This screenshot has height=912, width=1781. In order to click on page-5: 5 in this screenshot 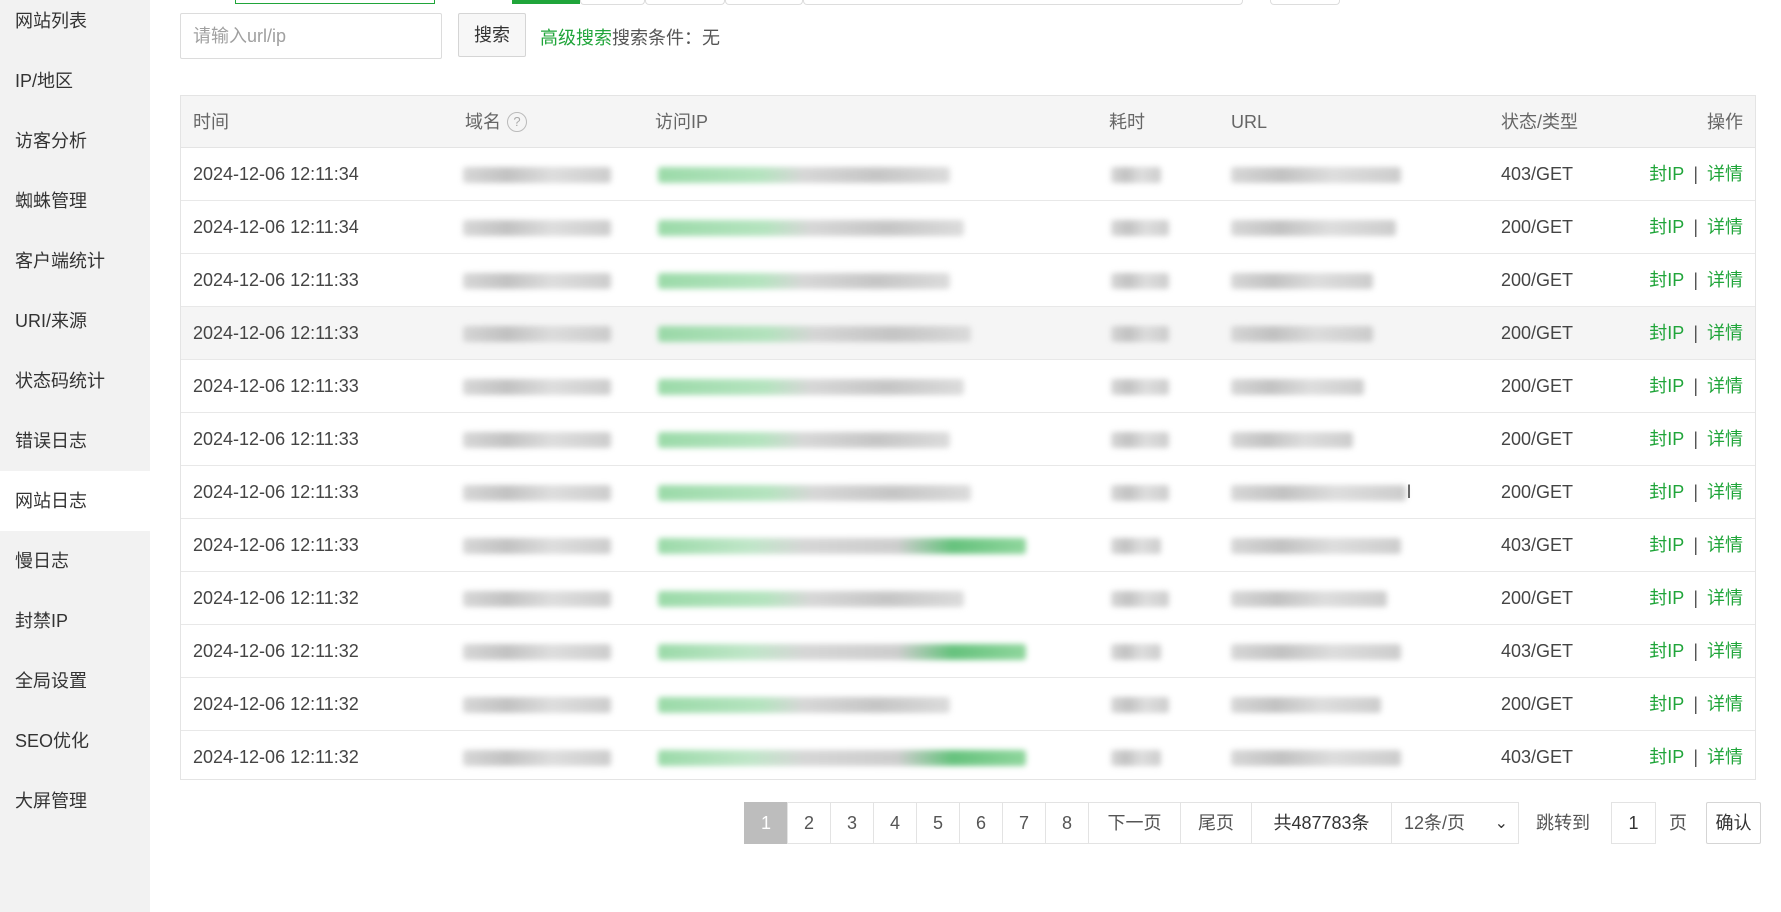, I will do `click(937, 823)`.